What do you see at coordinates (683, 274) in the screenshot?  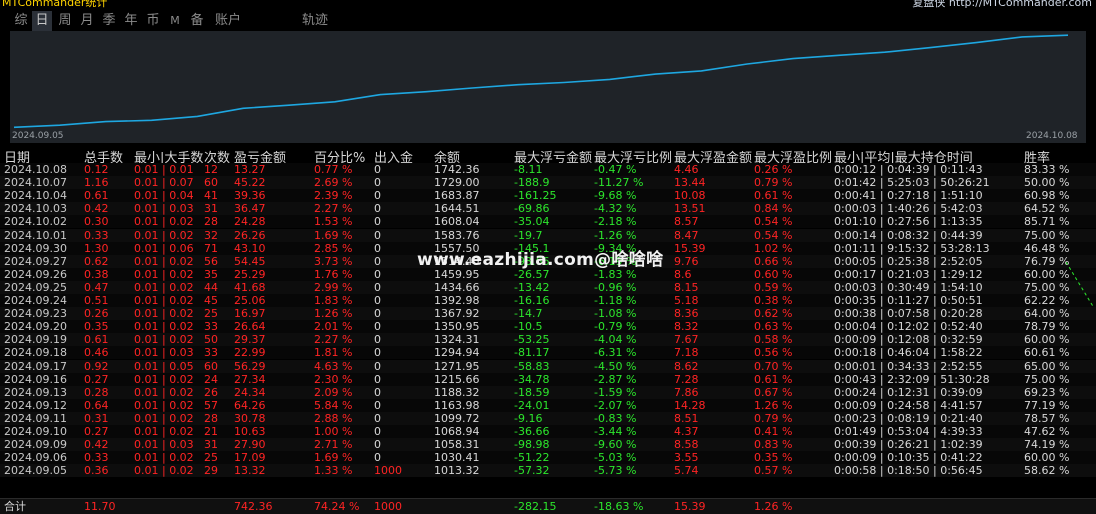 I see `cell-max-float-profit: 8.6` at bounding box center [683, 274].